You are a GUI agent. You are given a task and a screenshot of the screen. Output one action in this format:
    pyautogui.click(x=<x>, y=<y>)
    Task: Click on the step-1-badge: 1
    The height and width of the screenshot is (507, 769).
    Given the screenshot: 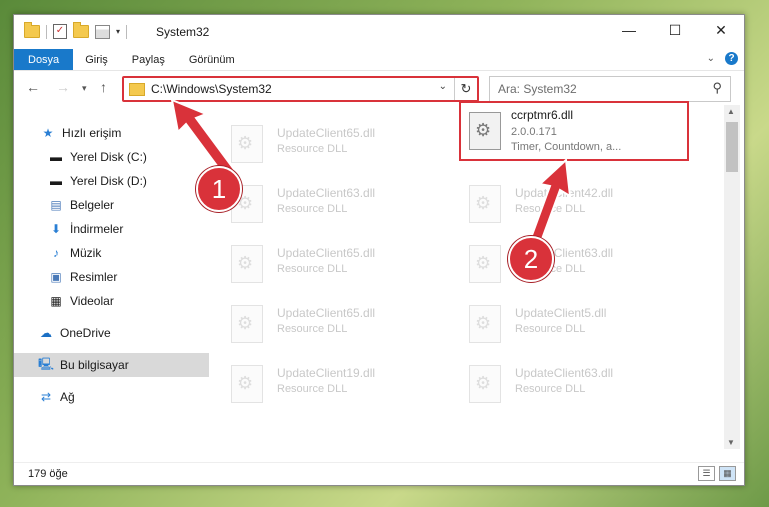 What is the action you would take?
    pyautogui.click(x=219, y=189)
    